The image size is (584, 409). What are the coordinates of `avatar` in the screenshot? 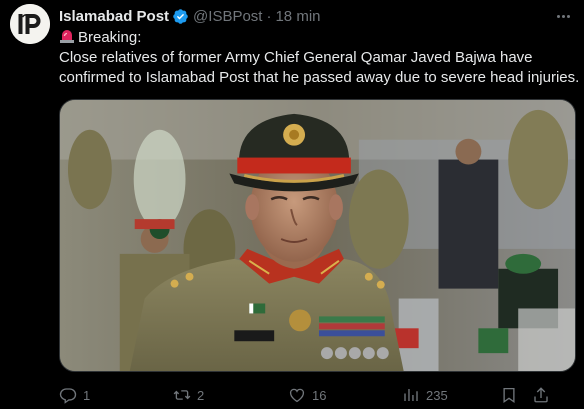 It's located at (30, 24).